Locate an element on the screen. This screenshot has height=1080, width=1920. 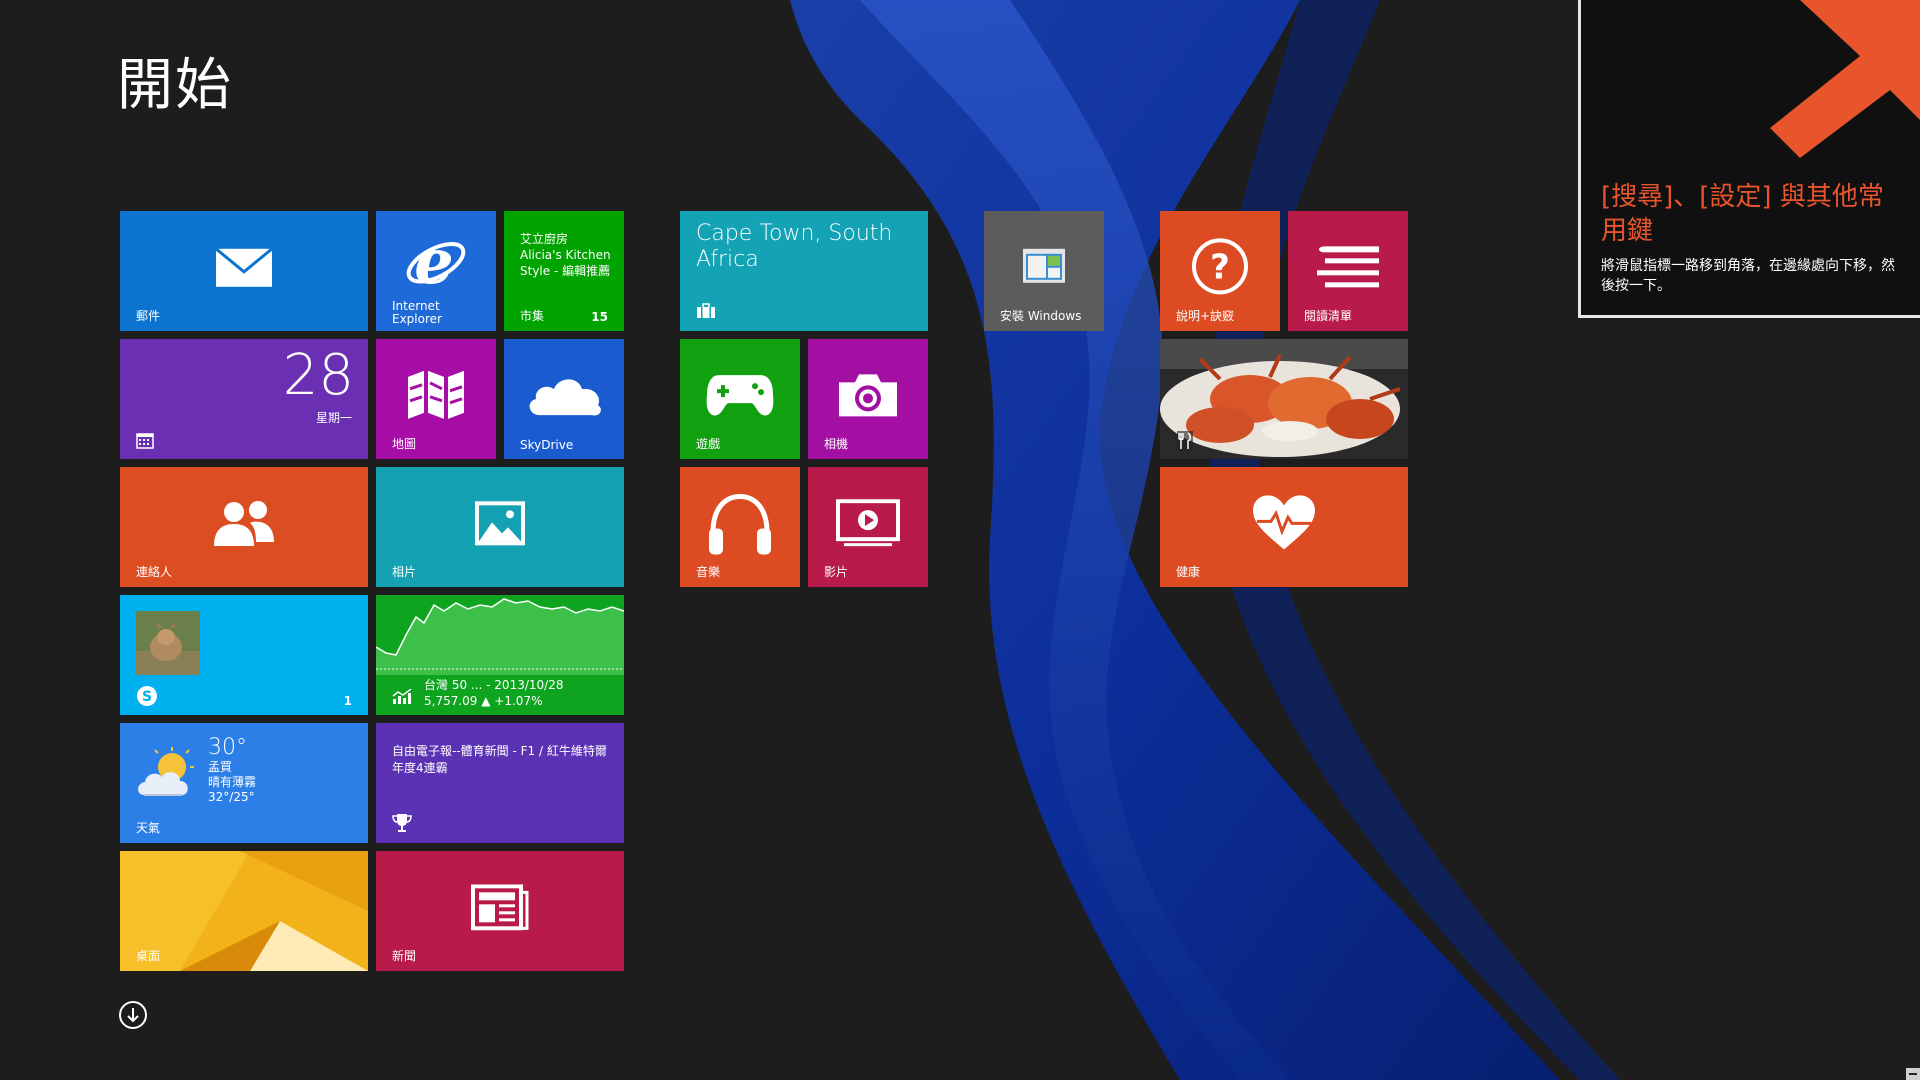
video-icon is located at coordinates (868, 523).